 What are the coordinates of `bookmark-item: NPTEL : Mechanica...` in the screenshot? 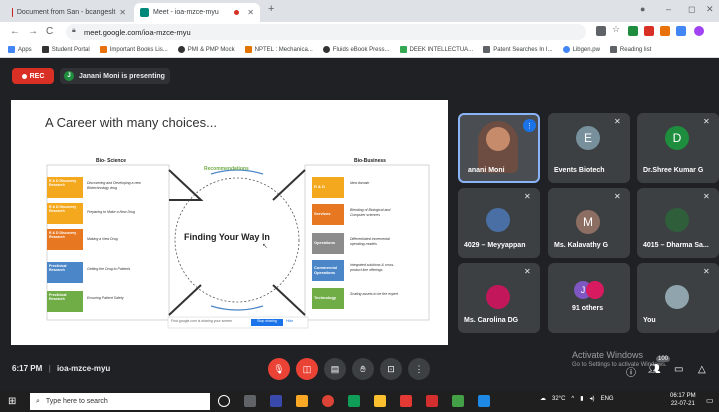 It's located at (278, 49).